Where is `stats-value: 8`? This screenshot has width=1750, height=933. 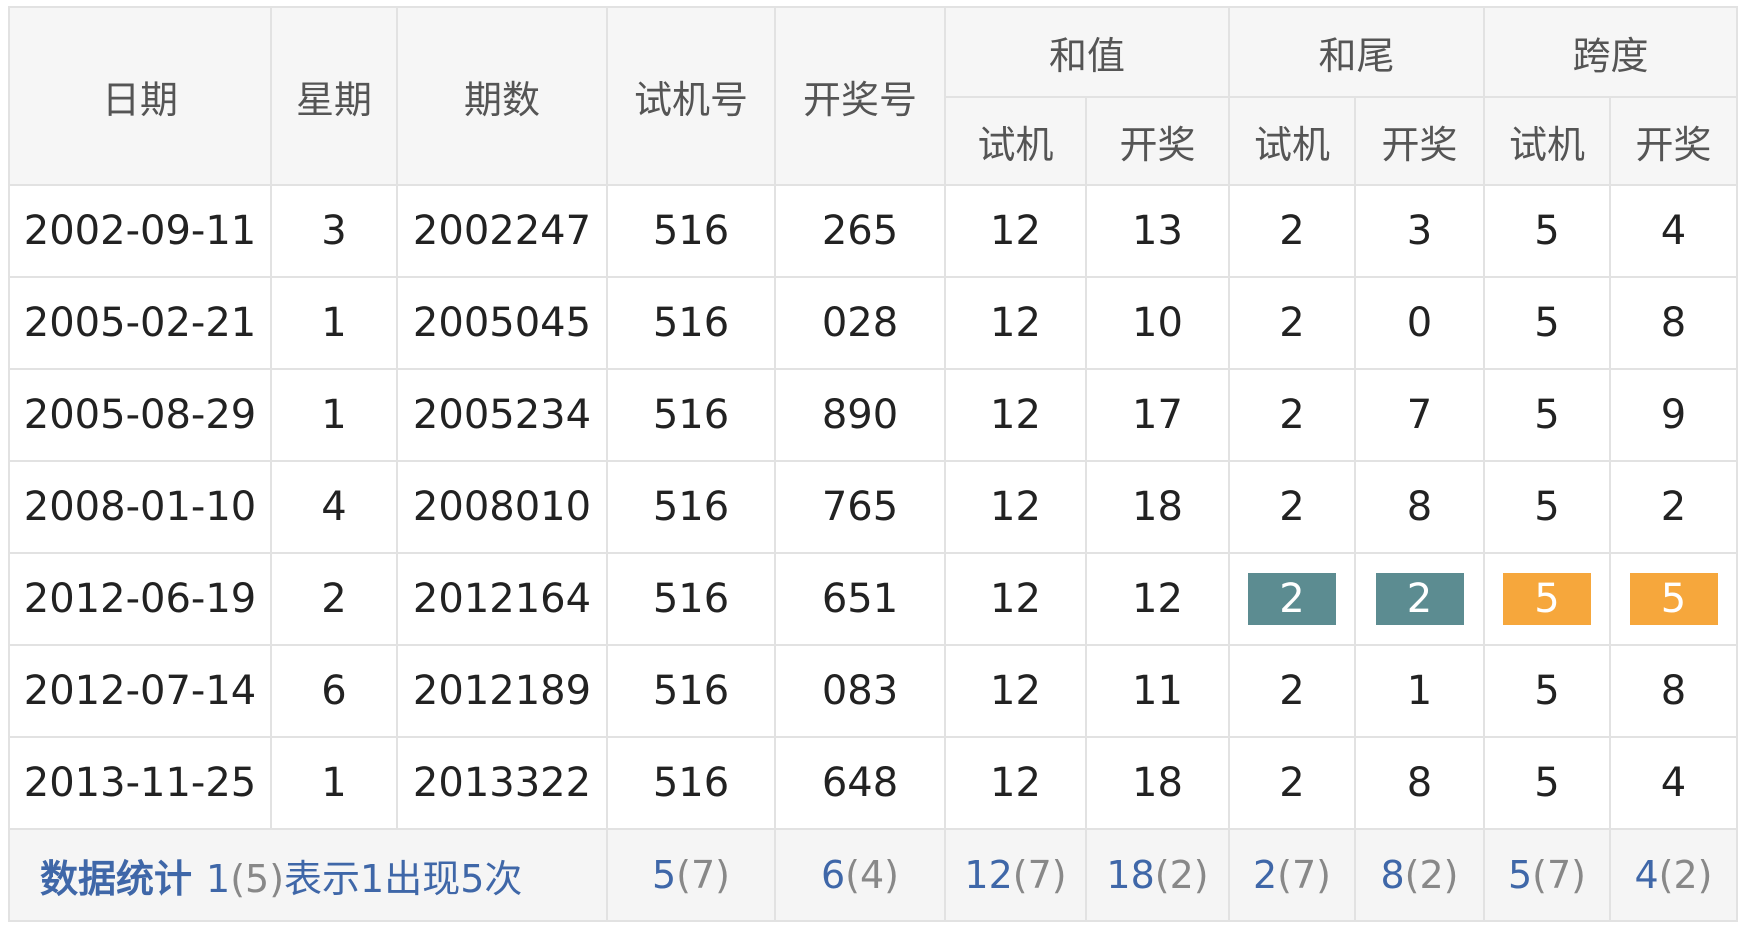
stats-value: 8 is located at coordinates (1392, 875).